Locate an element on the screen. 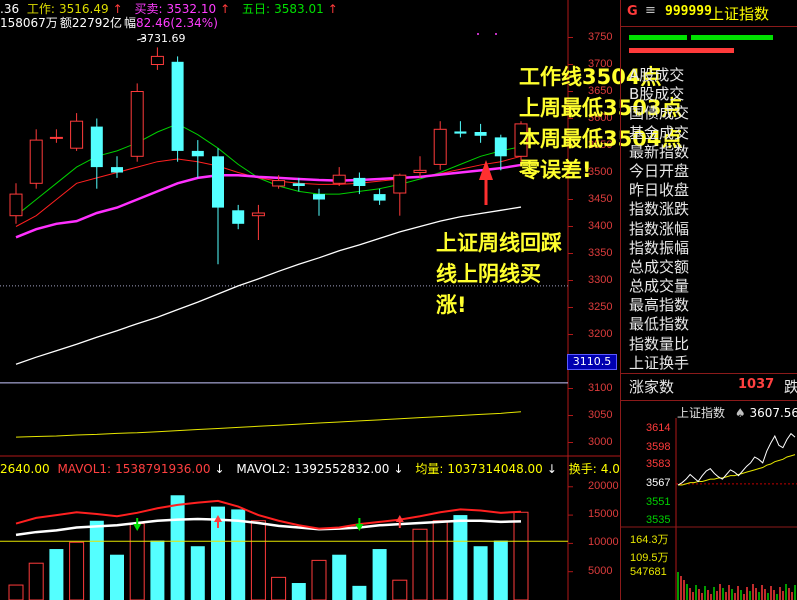 This screenshot has width=797, height=600. price-tick-label: 3400 is located at coordinates (600, 225).